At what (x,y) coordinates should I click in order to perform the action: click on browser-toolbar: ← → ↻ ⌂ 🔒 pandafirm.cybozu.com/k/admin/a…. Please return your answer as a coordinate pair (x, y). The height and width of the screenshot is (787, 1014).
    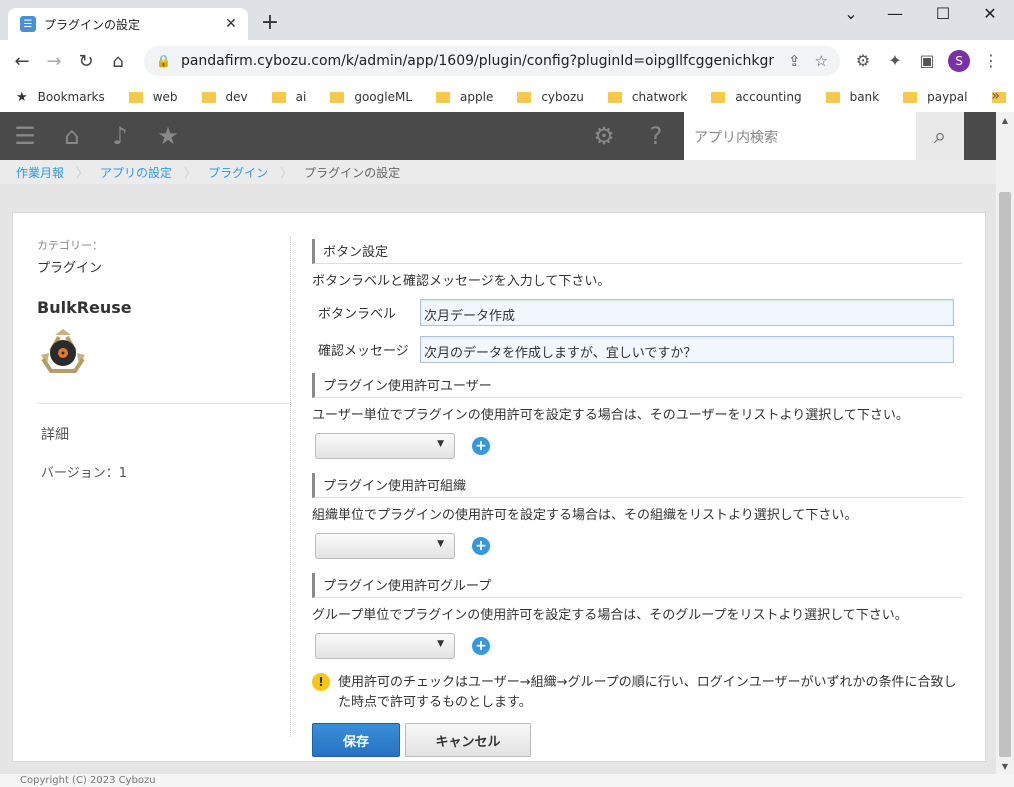
    Looking at the image, I should click on (507, 61).